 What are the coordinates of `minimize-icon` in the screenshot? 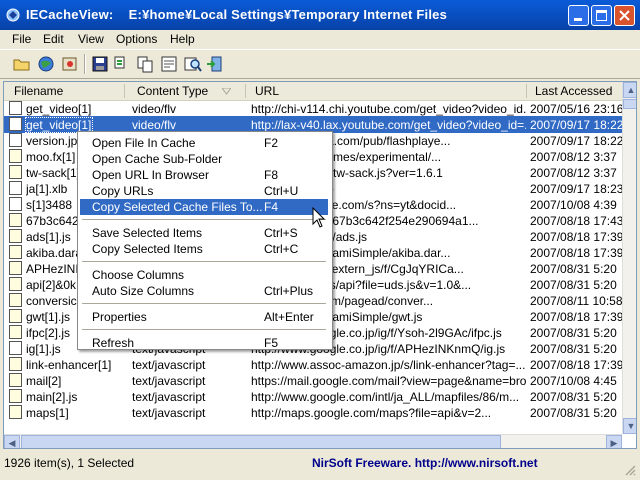 It's located at (578, 19).